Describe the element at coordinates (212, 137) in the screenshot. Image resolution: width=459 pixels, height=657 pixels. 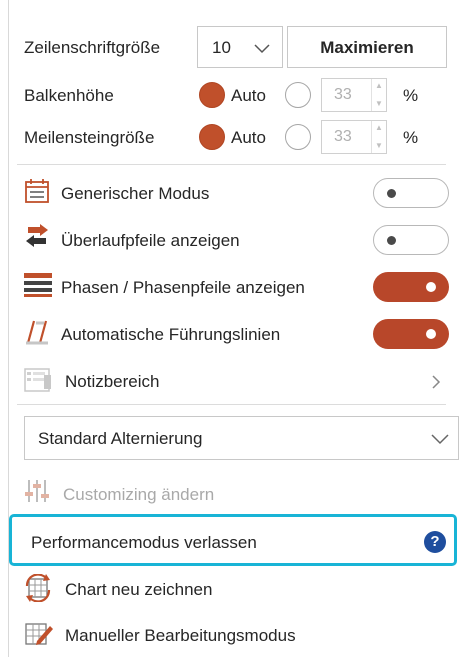
I see `milestone-size-auto-radio` at that location.